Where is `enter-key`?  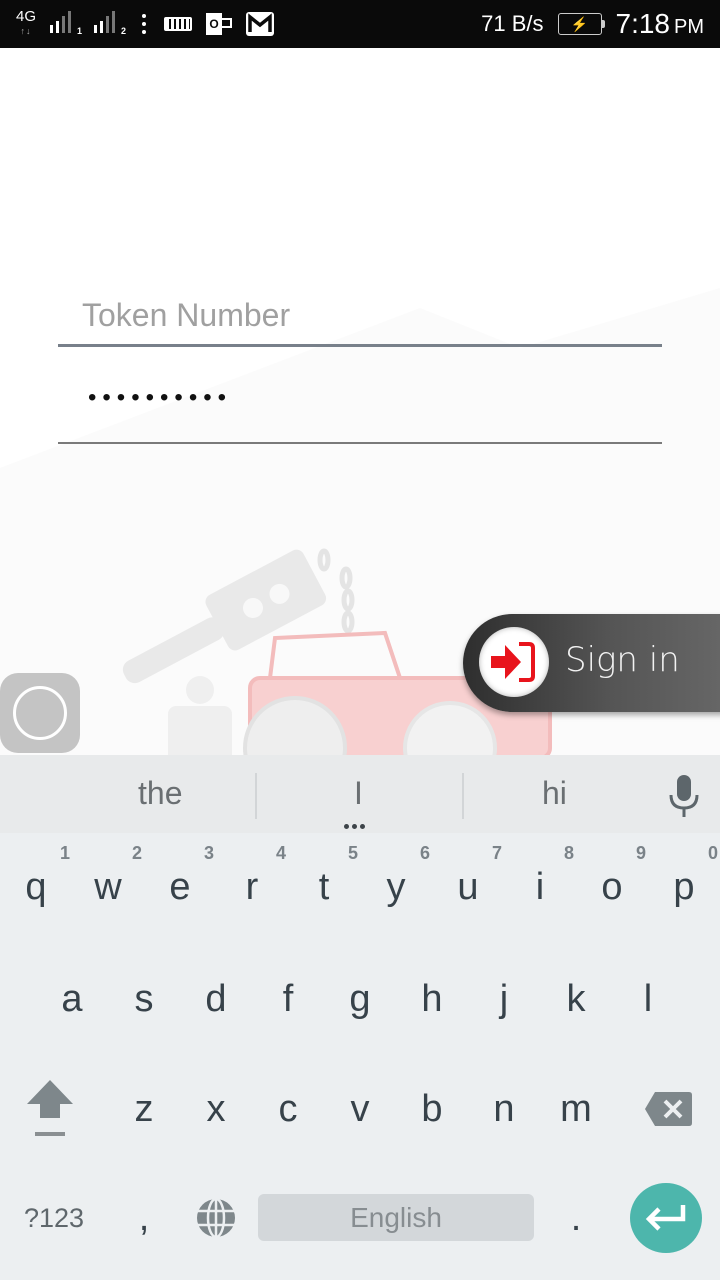 enter-key is located at coordinates (666, 1218).